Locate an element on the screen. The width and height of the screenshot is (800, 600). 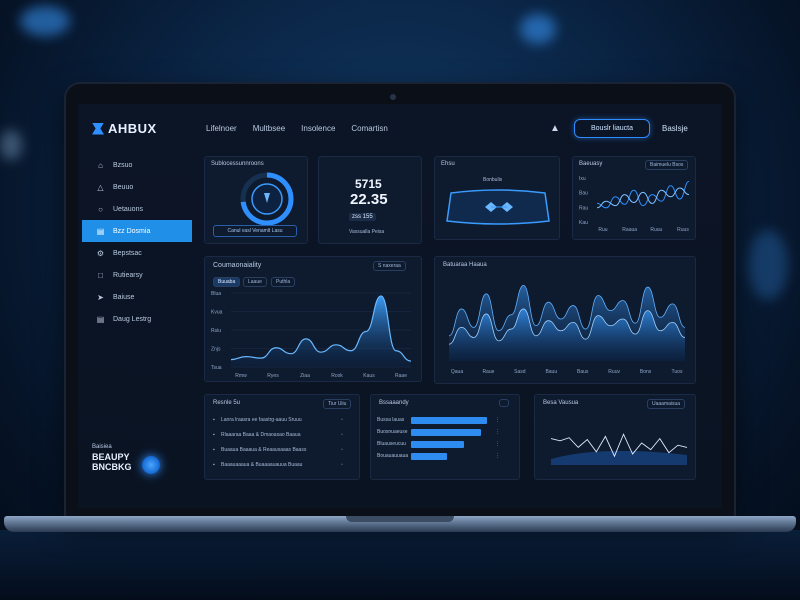
nav-item: Comartisn is located at coordinates (369, 128).